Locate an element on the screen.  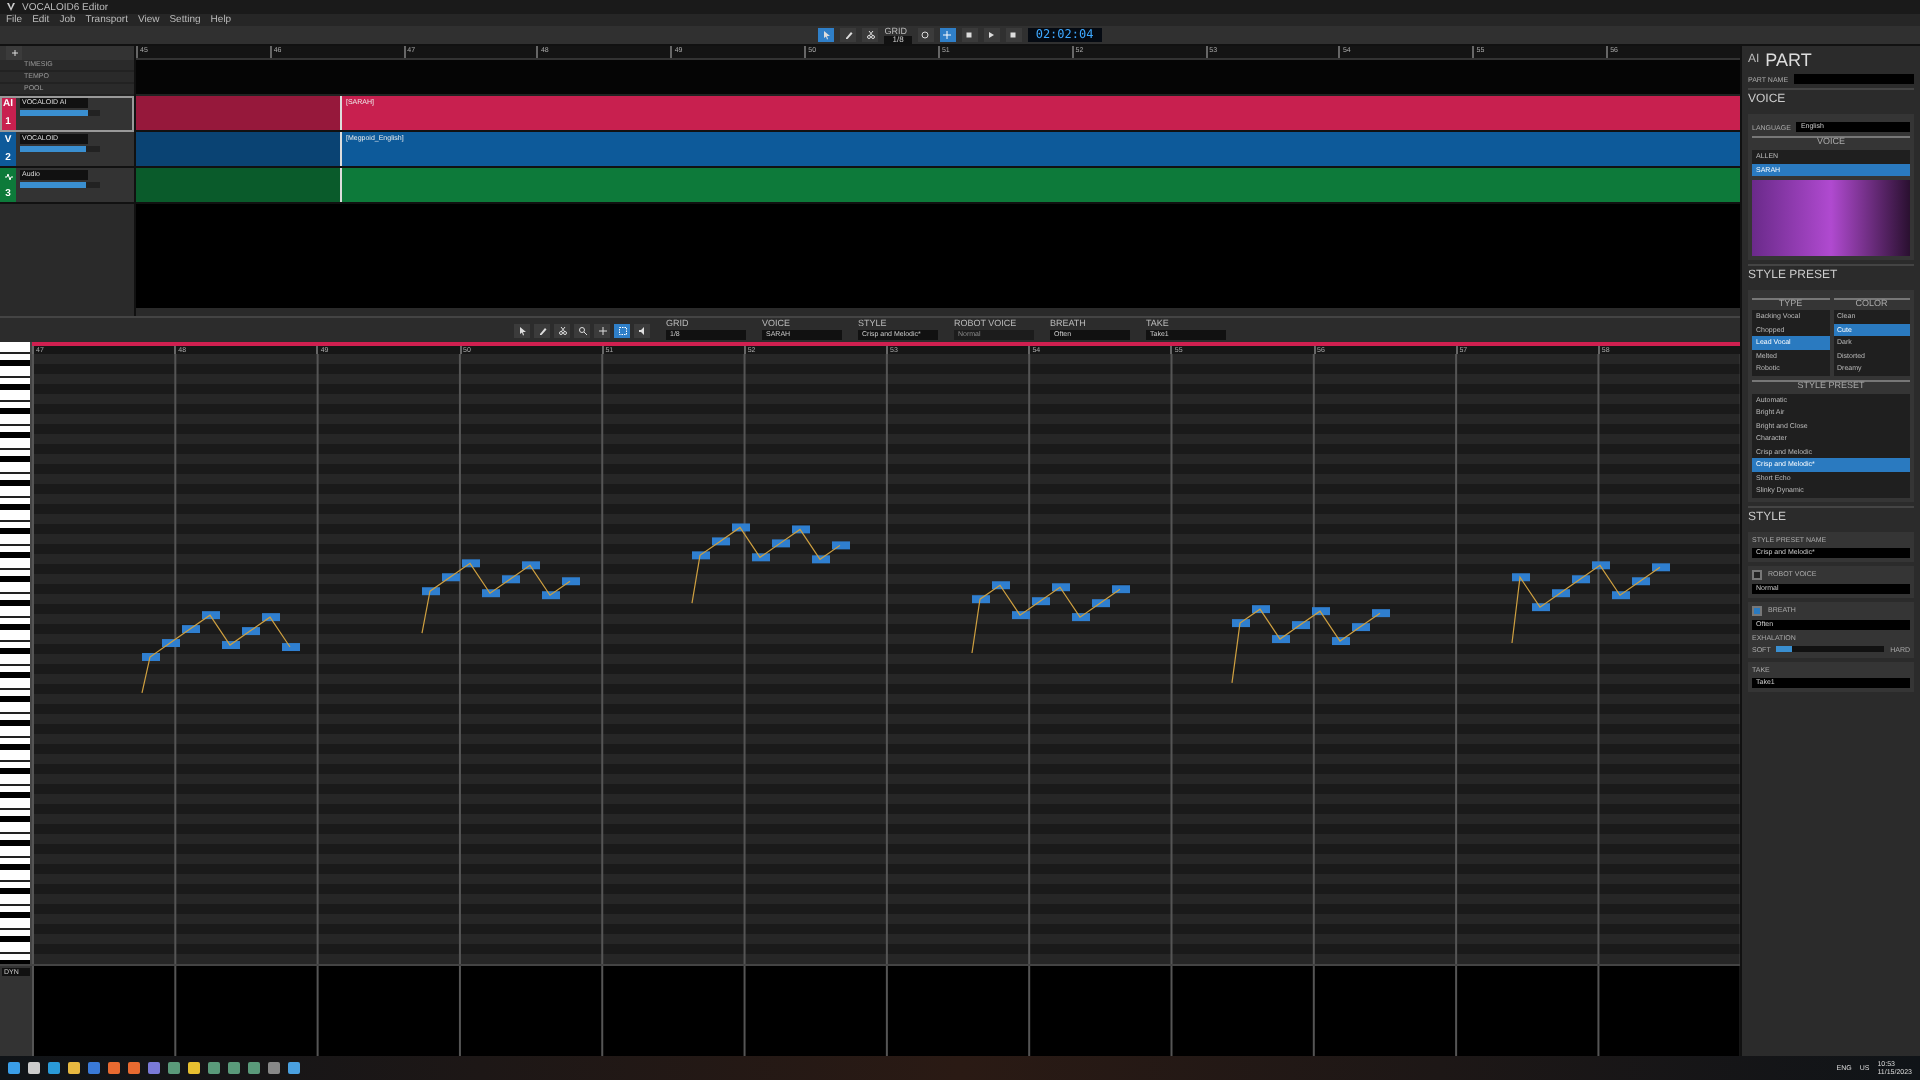
play-icon is located at coordinates (991, 35).